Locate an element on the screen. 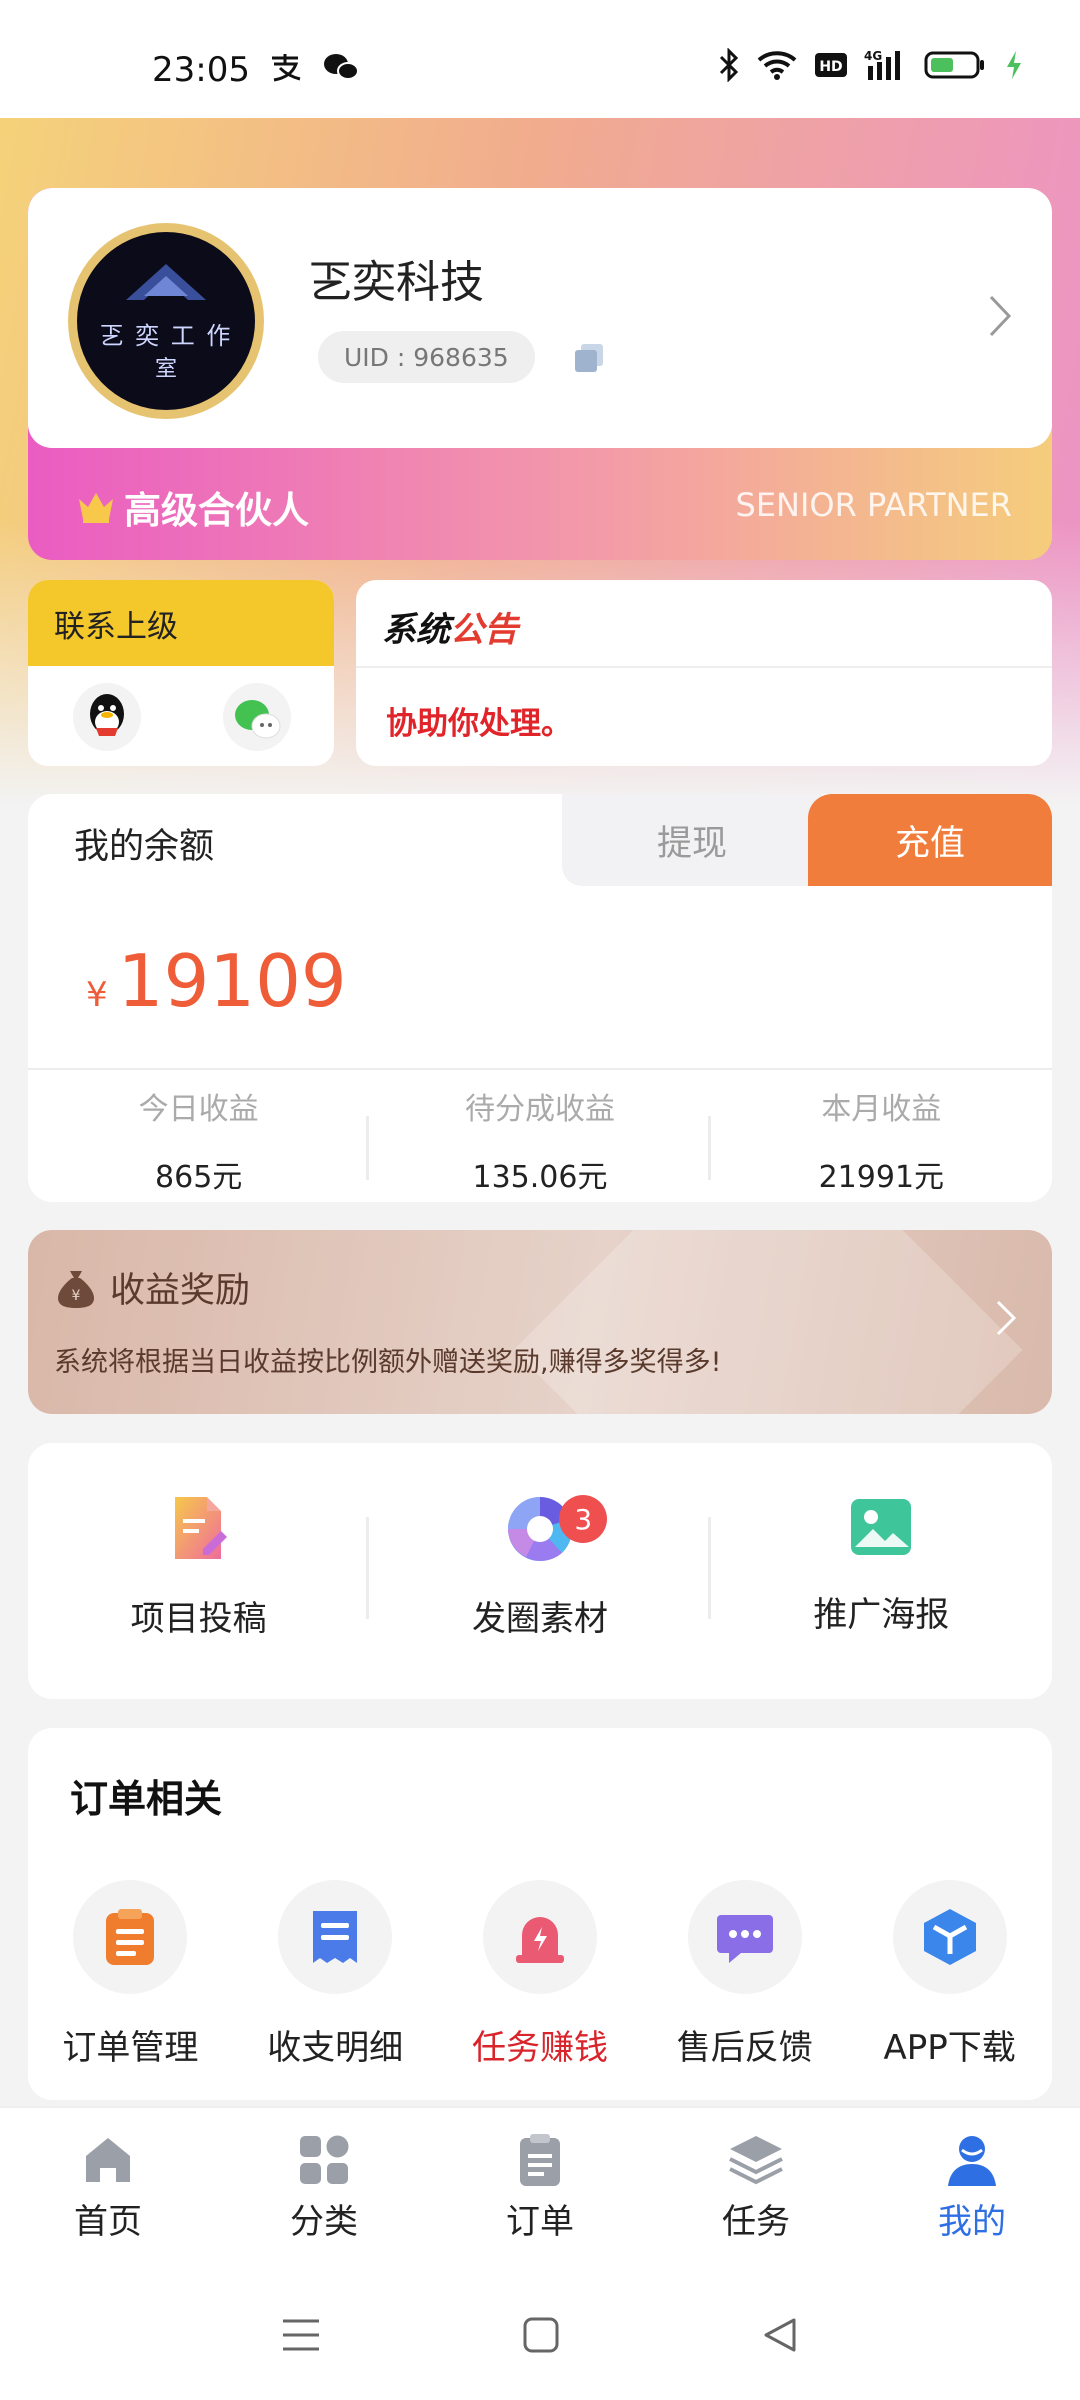  alarm-icon is located at coordinates (539, 1940).